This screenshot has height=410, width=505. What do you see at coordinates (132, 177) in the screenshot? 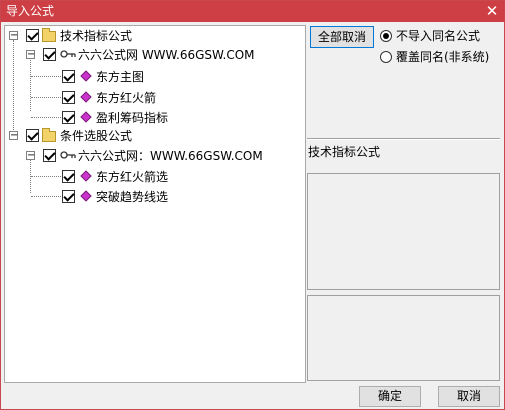
I see `formula-label: 东方红火箭选` at bounding box center [132, 177].